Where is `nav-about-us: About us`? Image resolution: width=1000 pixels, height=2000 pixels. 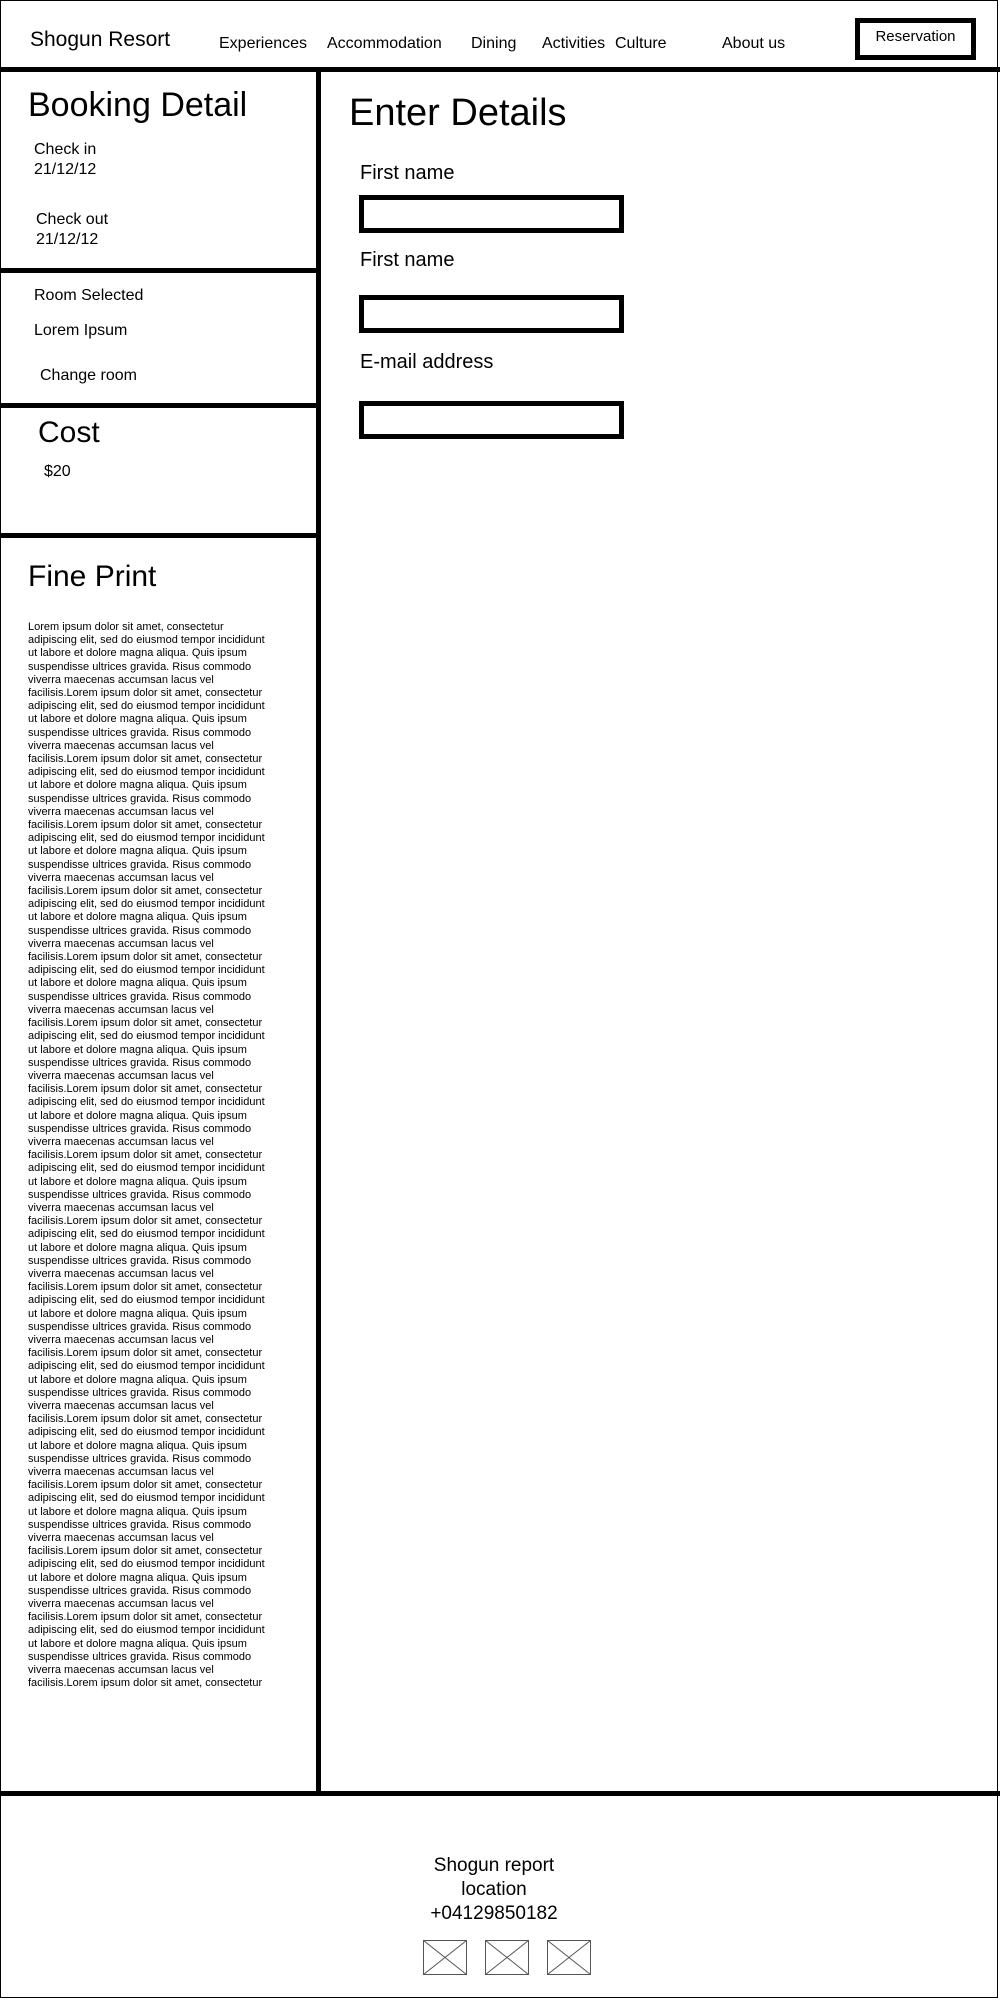 nav-about-us: About us is located at coordinates (753, 44).